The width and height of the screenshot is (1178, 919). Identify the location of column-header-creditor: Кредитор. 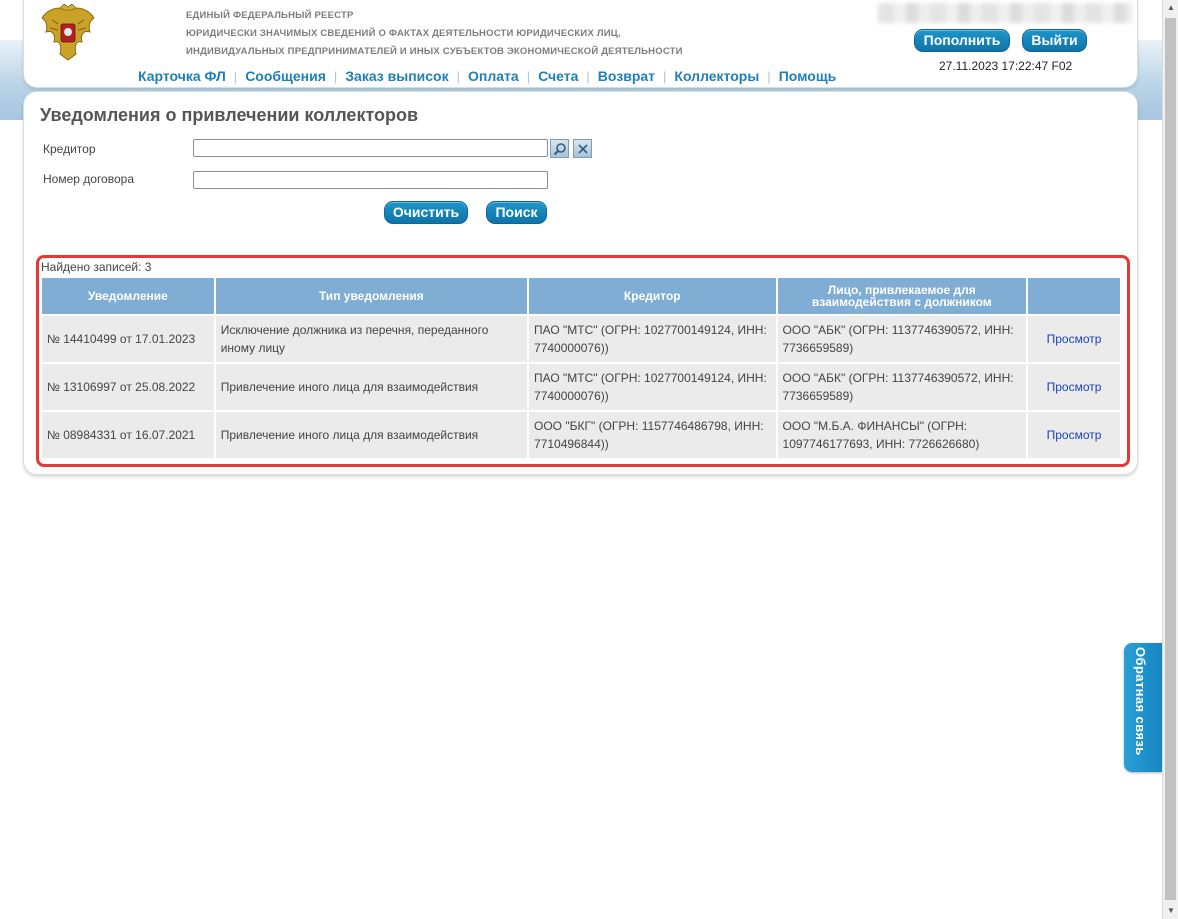
(652, 296).